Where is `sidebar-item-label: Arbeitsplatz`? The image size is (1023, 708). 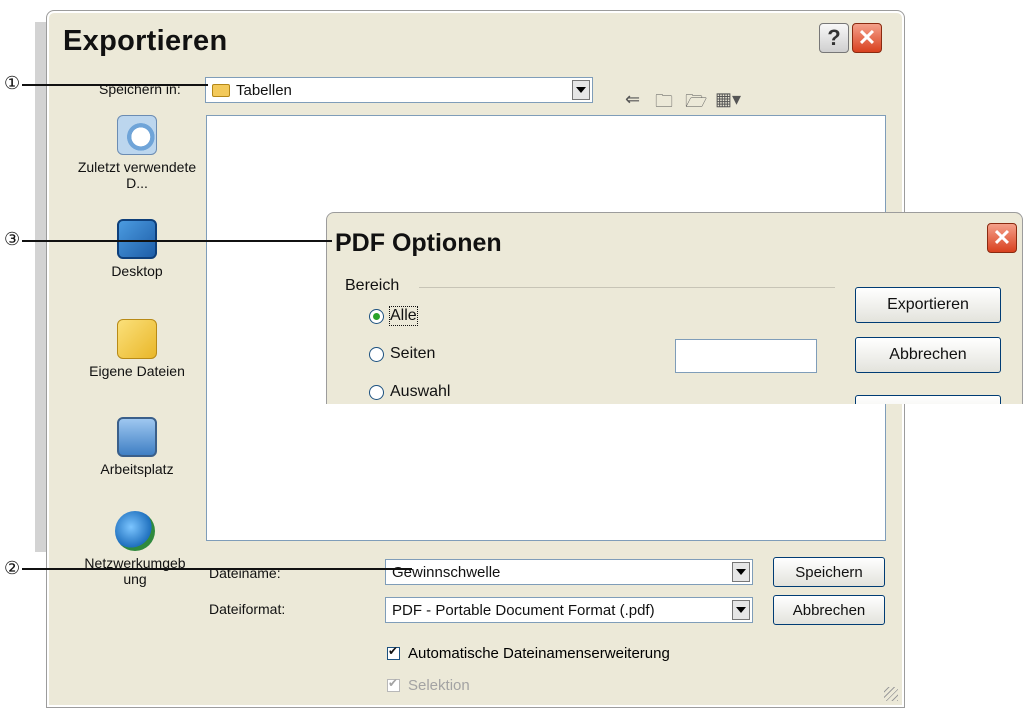
sidebar-item-label: Arbeitsplatz is located at coordinates (137, 469).